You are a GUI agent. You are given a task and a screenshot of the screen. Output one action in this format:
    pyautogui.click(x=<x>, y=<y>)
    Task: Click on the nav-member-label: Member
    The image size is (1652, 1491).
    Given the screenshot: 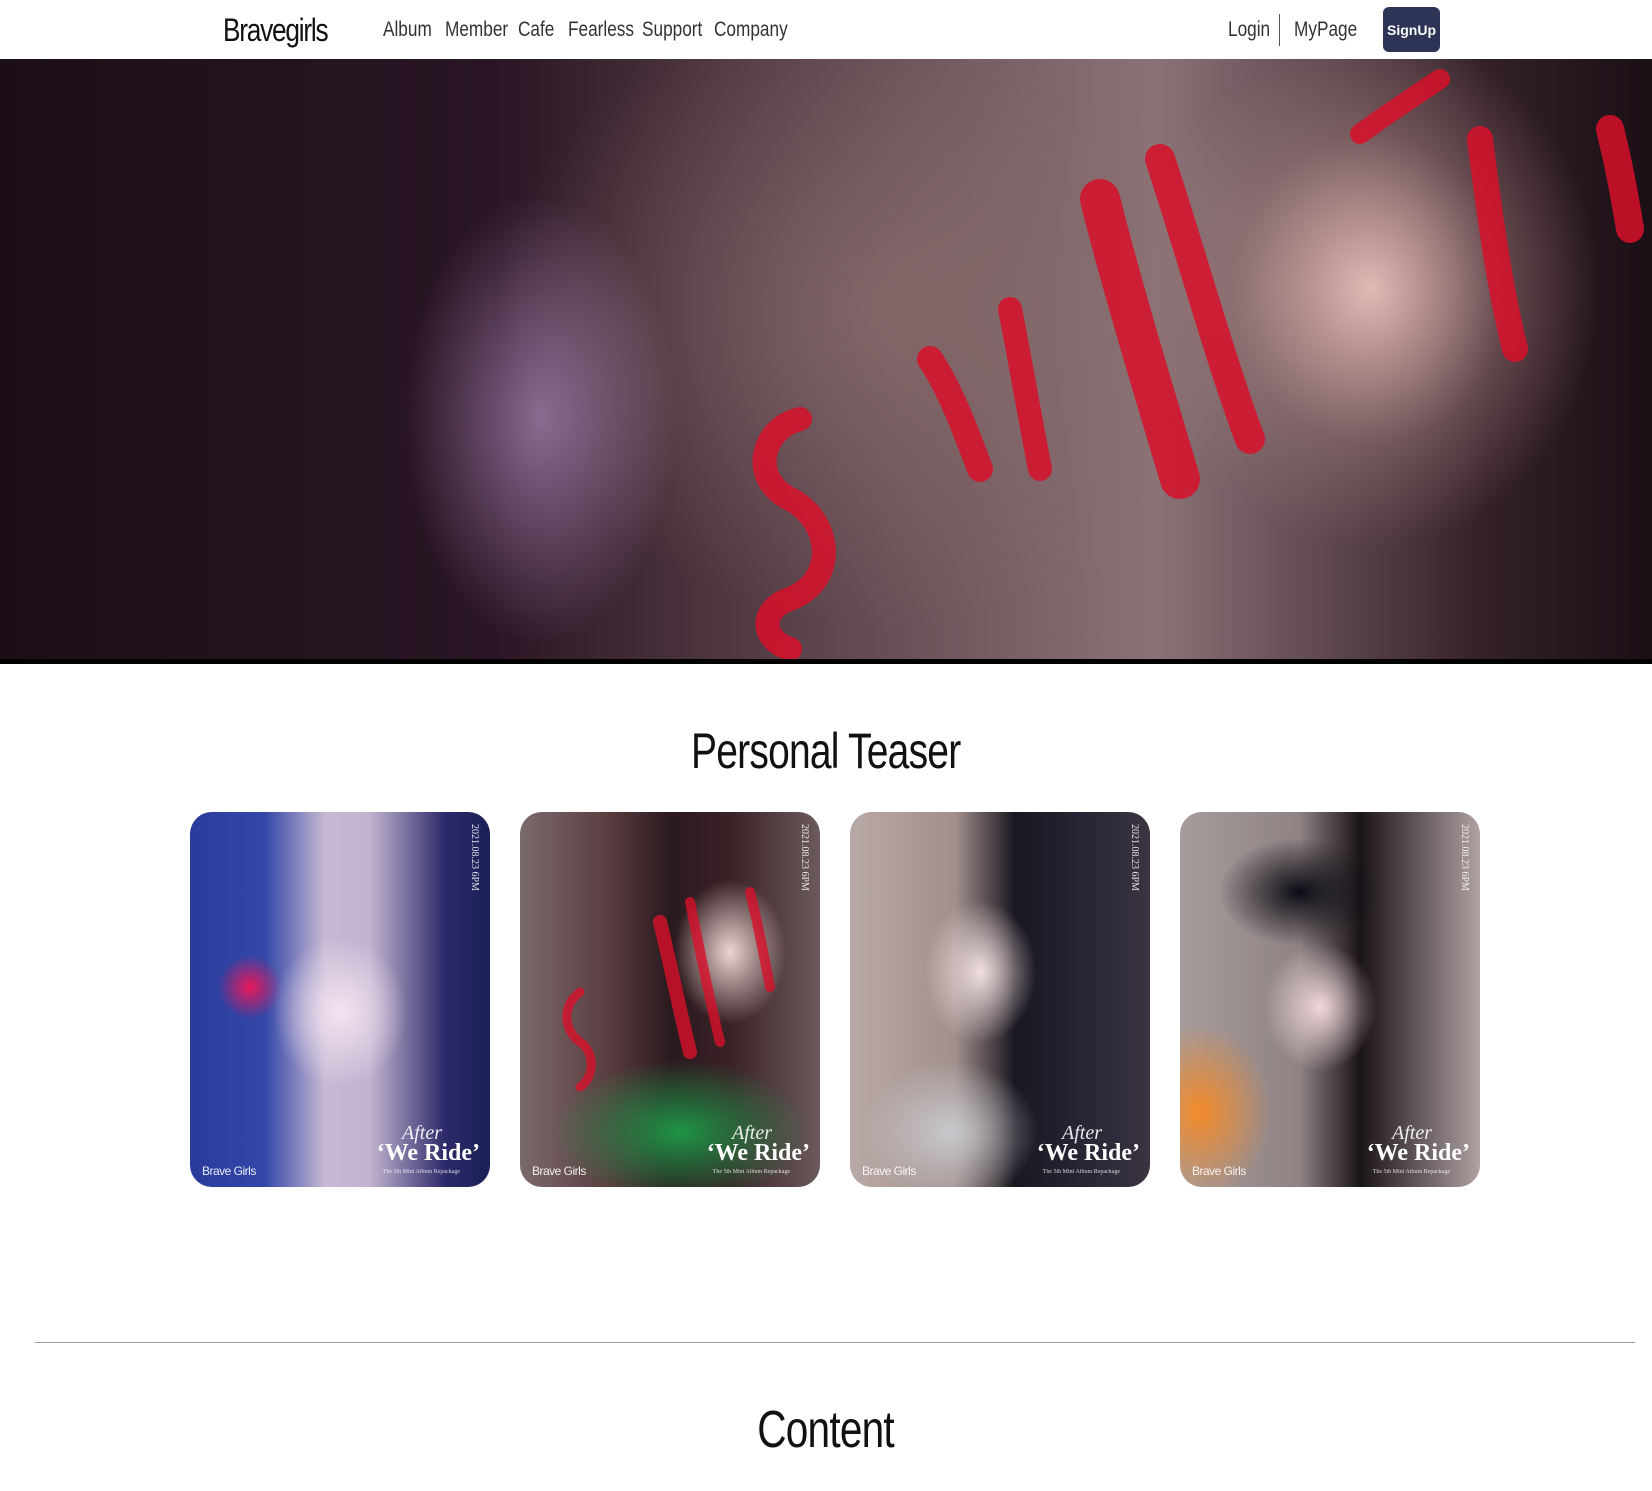 What is the action you would take?
    pyautogui.click(x=477, y=29)
    